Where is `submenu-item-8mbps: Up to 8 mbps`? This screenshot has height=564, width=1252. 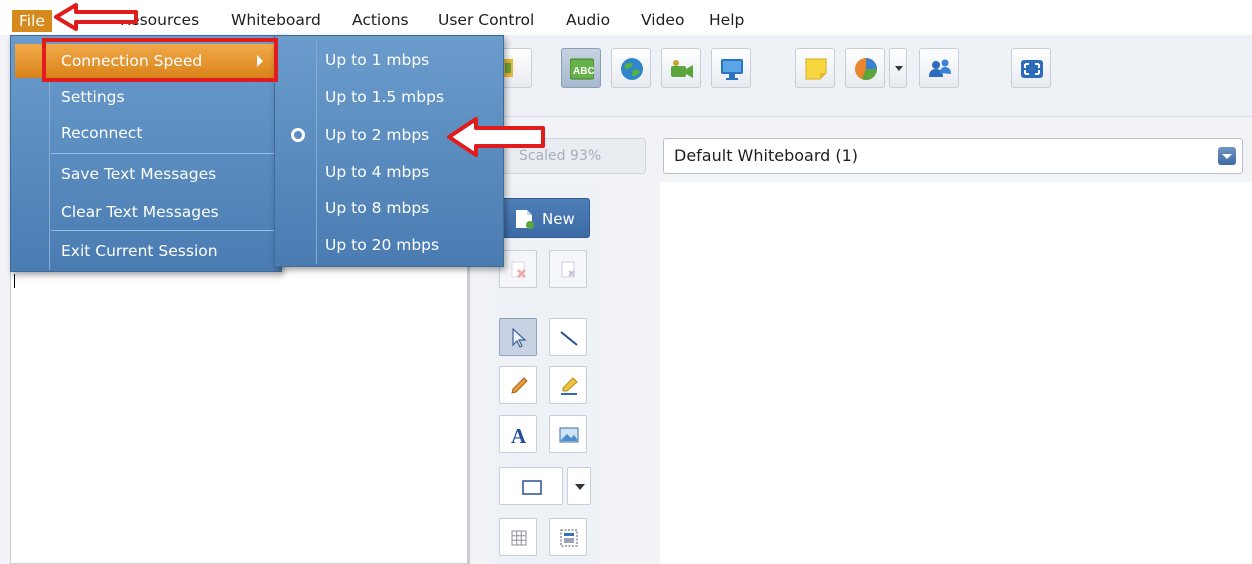 submenu-item-8mbps: Up to 8 mbps is located at coordinates (390, 208).